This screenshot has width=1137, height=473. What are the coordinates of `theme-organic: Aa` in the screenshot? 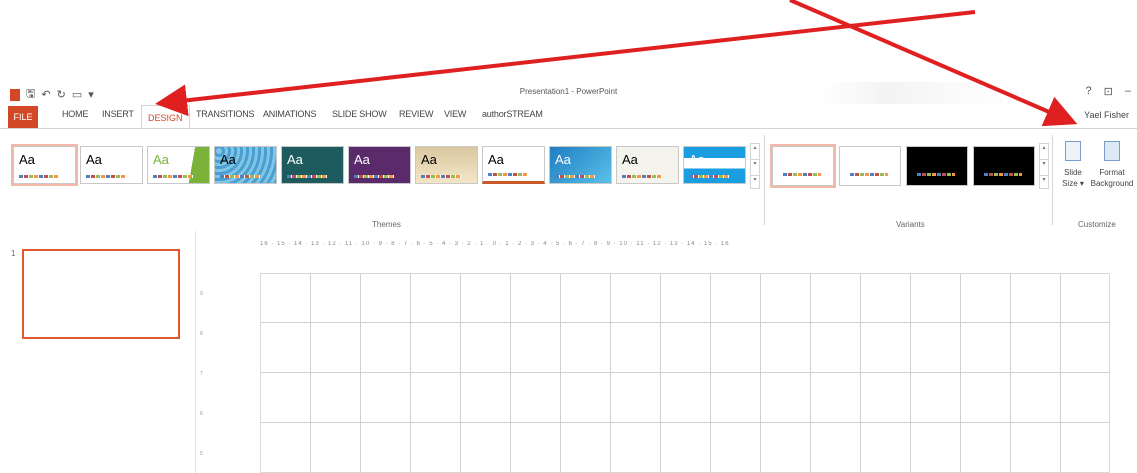 It's located at (379, 165).